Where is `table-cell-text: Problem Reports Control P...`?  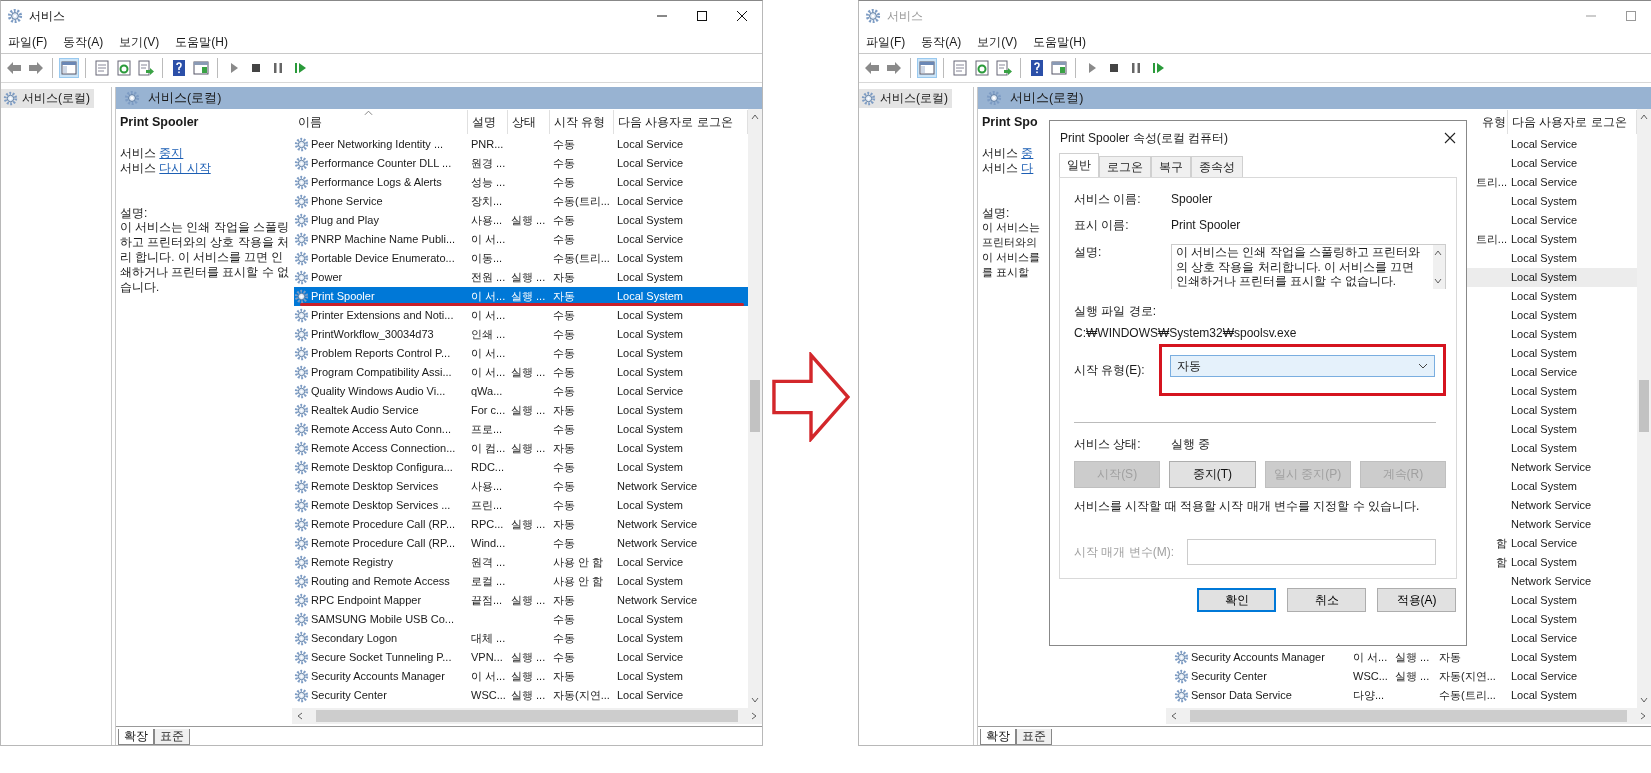
table-cell-text: Problem Reports Control P... is located at coordinates (381, 353).